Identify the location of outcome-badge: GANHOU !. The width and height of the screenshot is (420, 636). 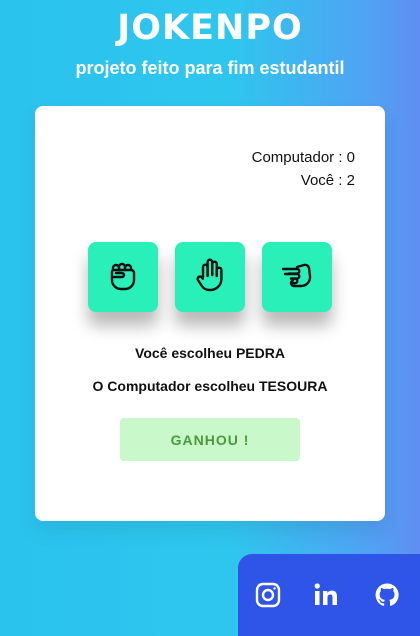
(210, 439).